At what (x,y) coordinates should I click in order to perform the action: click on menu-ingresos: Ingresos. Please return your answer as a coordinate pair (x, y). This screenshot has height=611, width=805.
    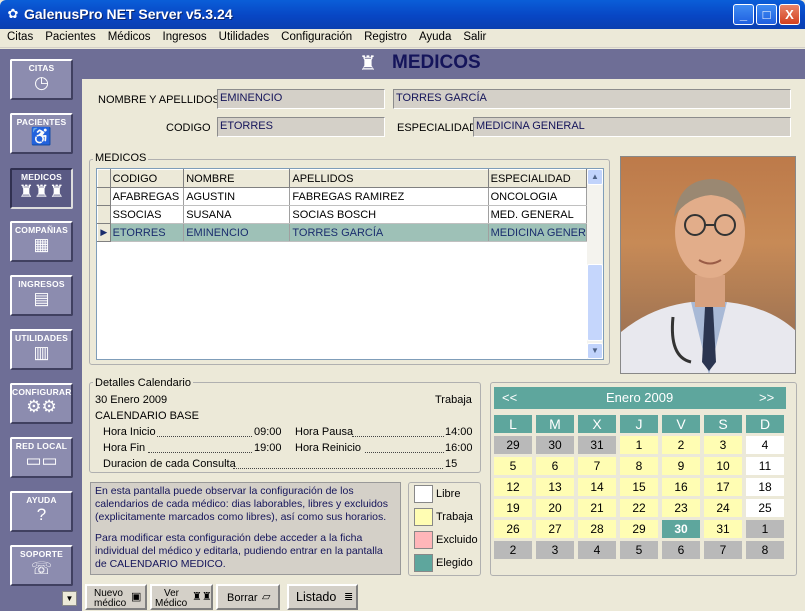
    Looking at the image, I should click on (184, 36).